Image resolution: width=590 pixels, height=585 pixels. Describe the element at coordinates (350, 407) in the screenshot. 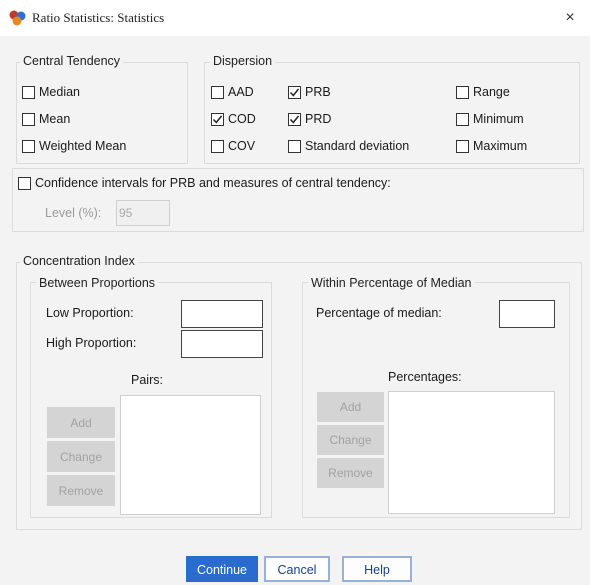

I see `percentages-add-button: Add` at that location.